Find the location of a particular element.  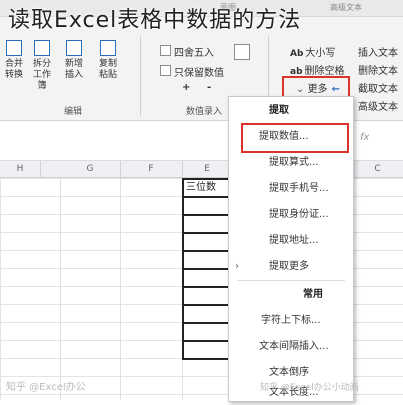

recorder-button is located at coordinates (242, 53).